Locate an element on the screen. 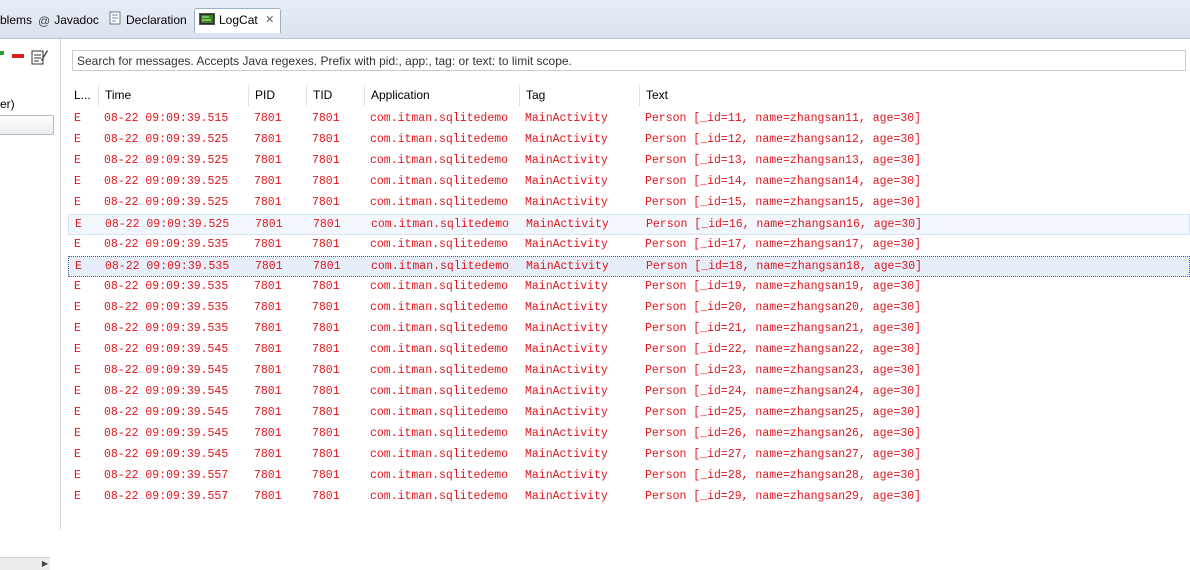 This screenshot has width=1190, height=570. cell-text: Person [_id=27, name=zhangsan27, age=30] is located at coordinates (783, 454).